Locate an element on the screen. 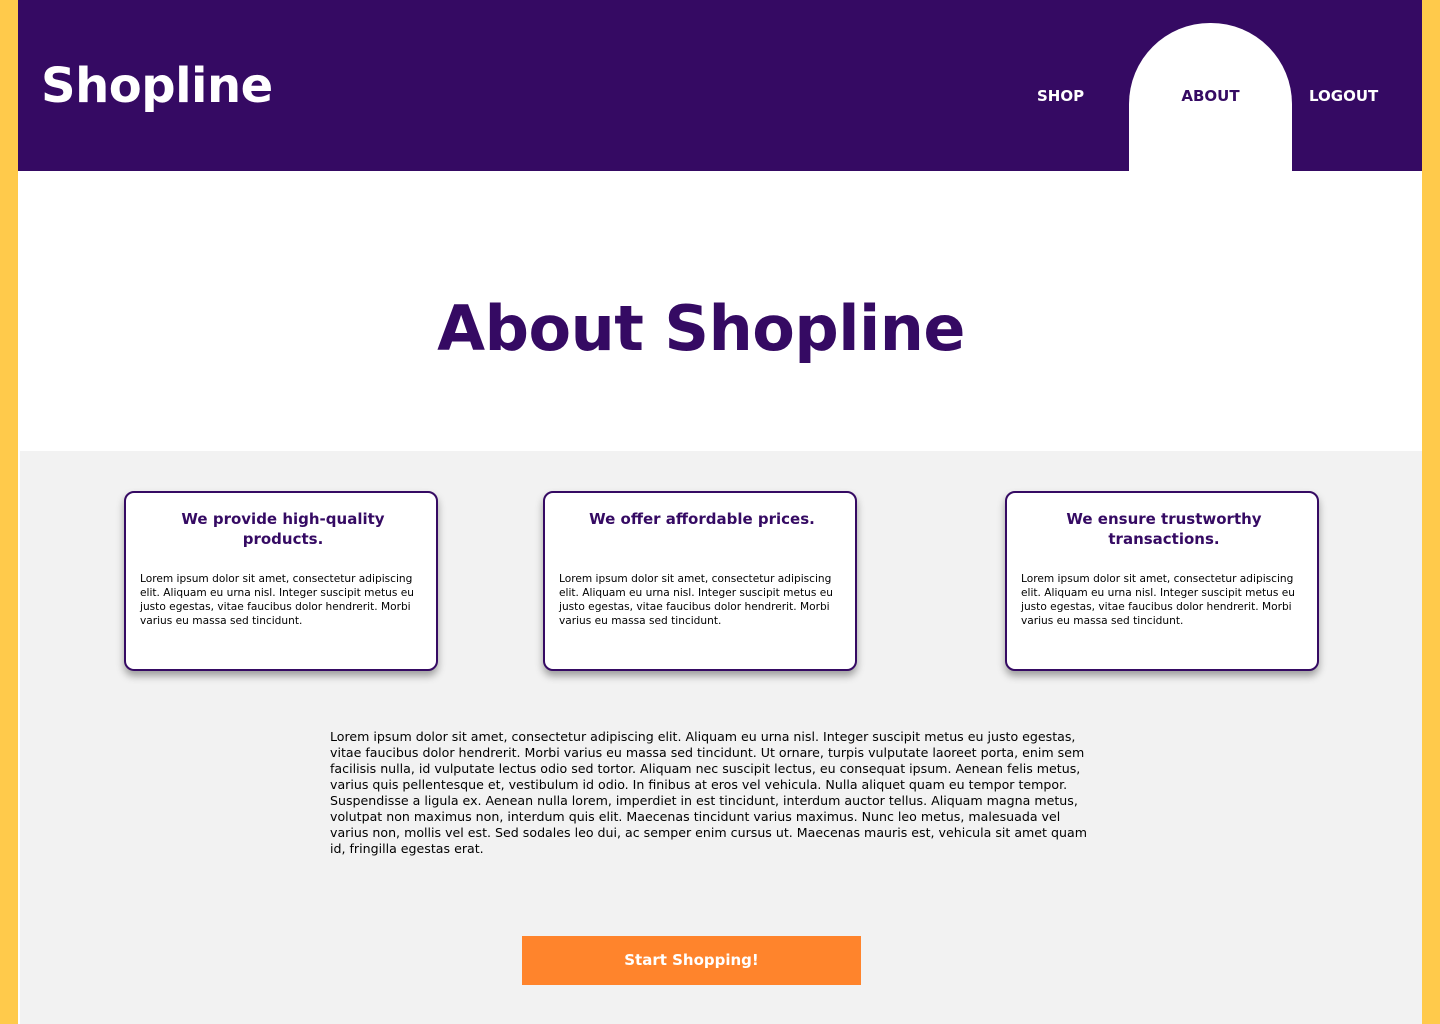 Image resolution: width=1440 pixels, height=1024 pixels. card-title: We ensure trustworthy transactions. is located at coordinates (1164, 529).